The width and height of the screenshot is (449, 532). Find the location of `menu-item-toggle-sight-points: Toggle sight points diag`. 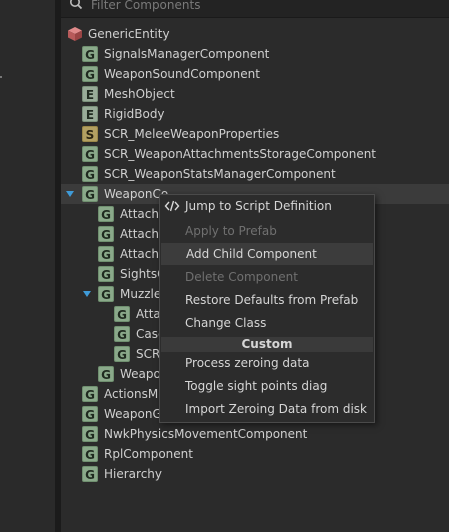

menu-item-toggle-sight-points: Toggle sight points diag is located at coordinates (267, 386).